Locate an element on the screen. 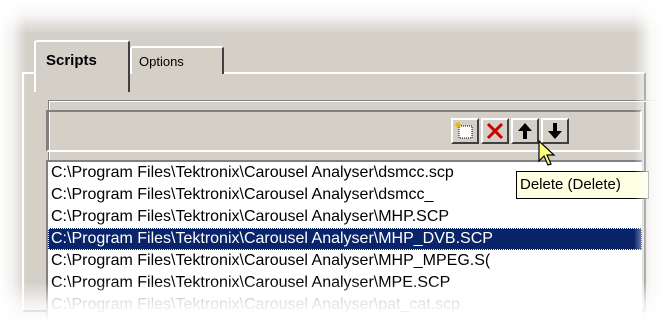  vignette-top is located at coordinates (332, 17).